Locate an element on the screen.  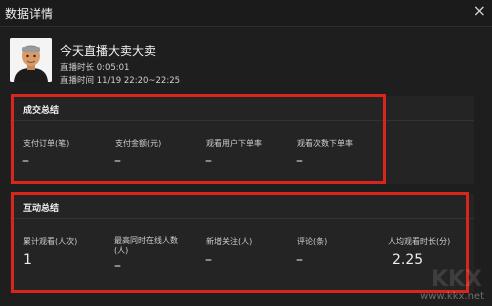
metric-label-peak-online: 最高同时在线人数(人) is located at coordinates (146, 245).